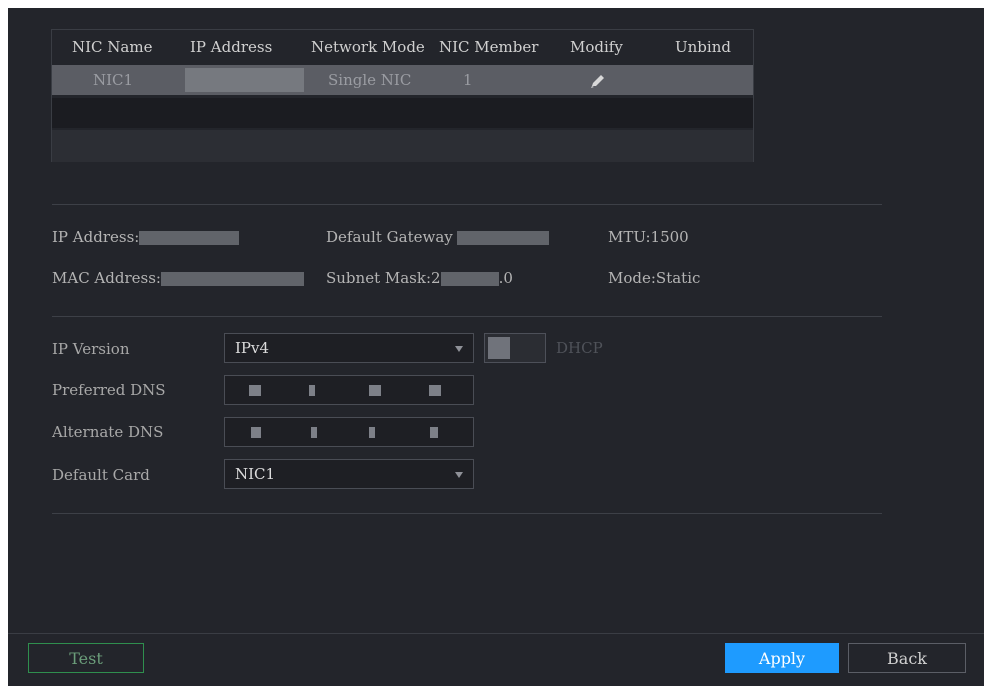  I want to click on header-modify: Modify, so click(596, 47).